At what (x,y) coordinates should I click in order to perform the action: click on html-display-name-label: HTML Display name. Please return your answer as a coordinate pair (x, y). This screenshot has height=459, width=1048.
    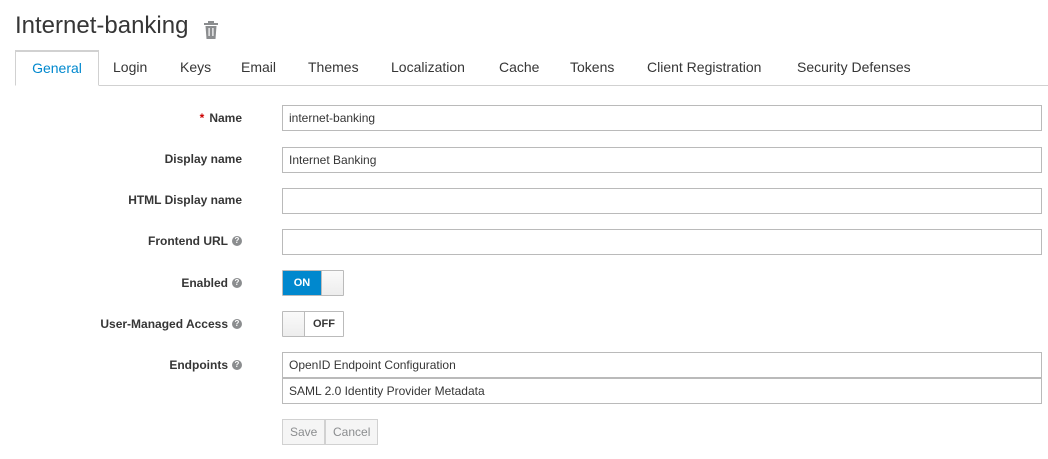
    Looking at the image, I should click on (185, 200).